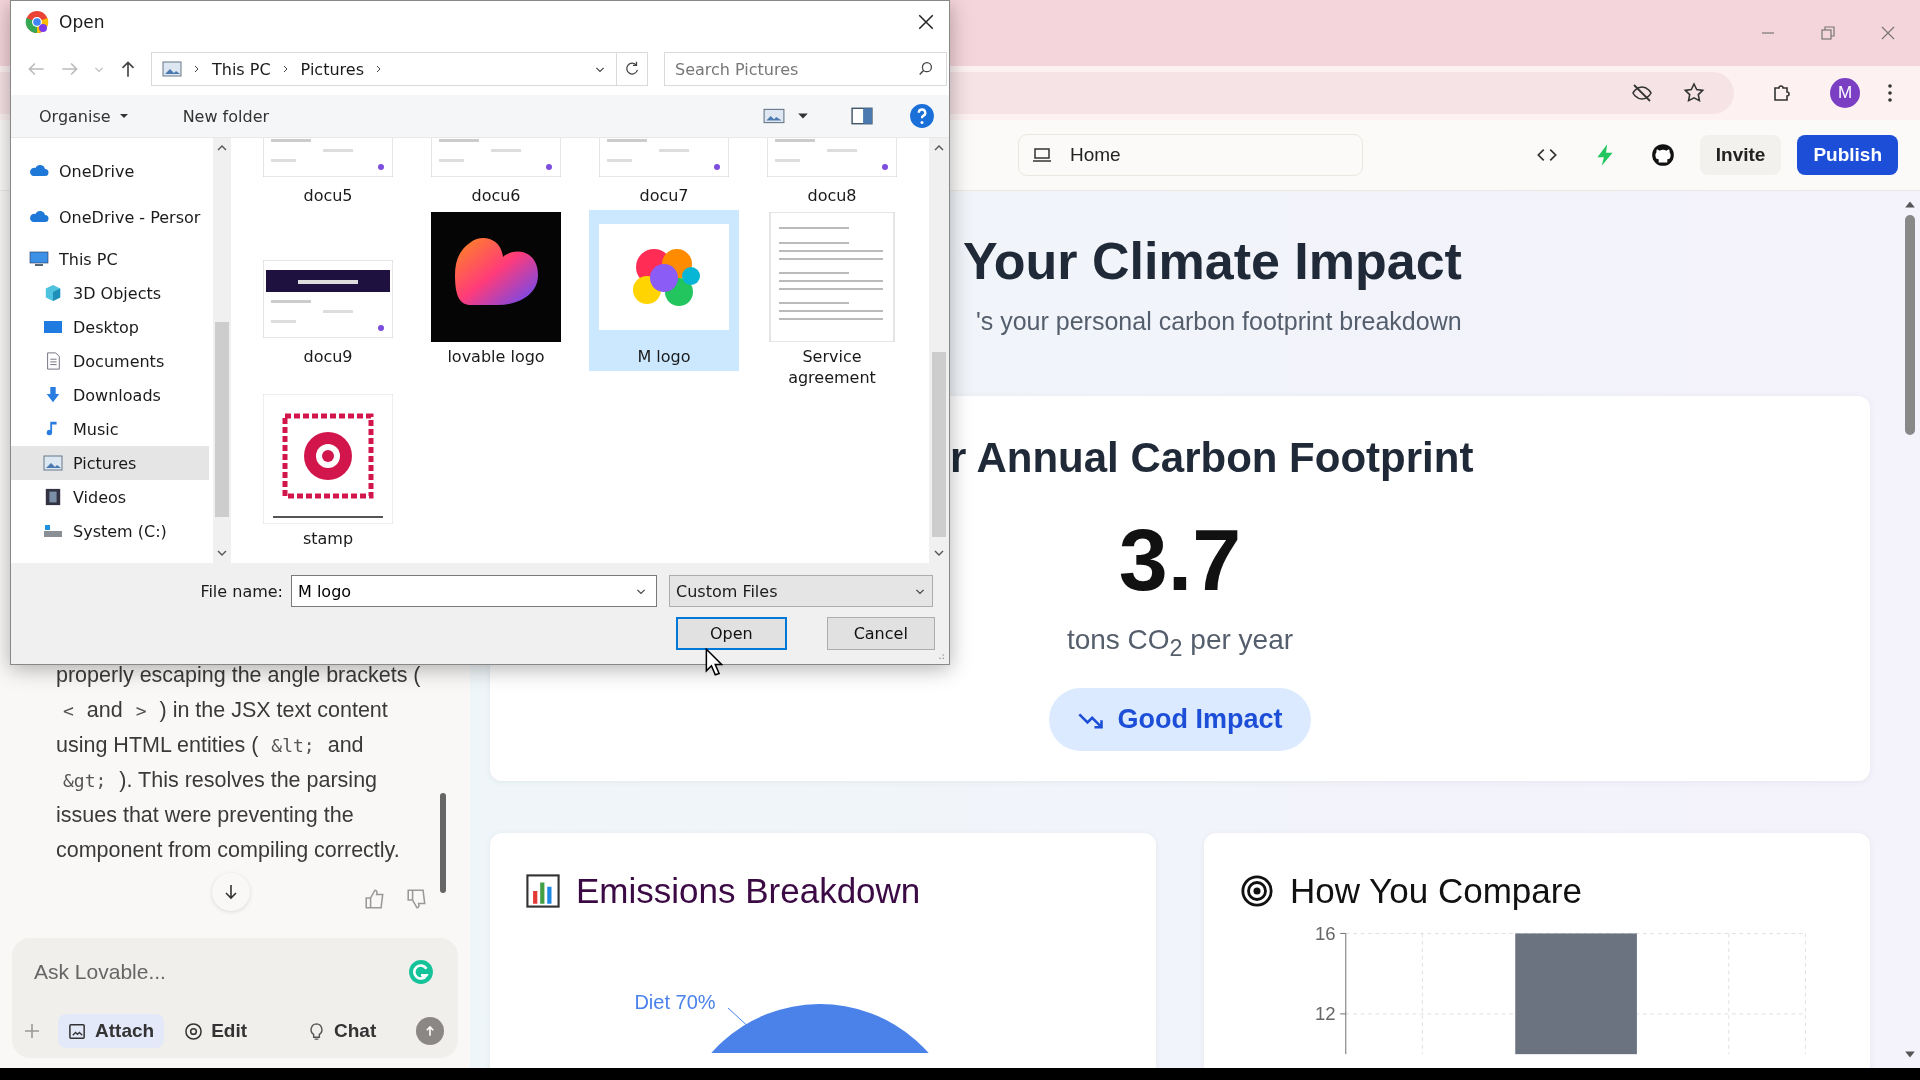 The width and height of the screenshot is (1920, 1080). What do you see at coordinates (215, 1031) in the screenshot?
I see `mode-button: Edit` at bounding box center [215, 1031].